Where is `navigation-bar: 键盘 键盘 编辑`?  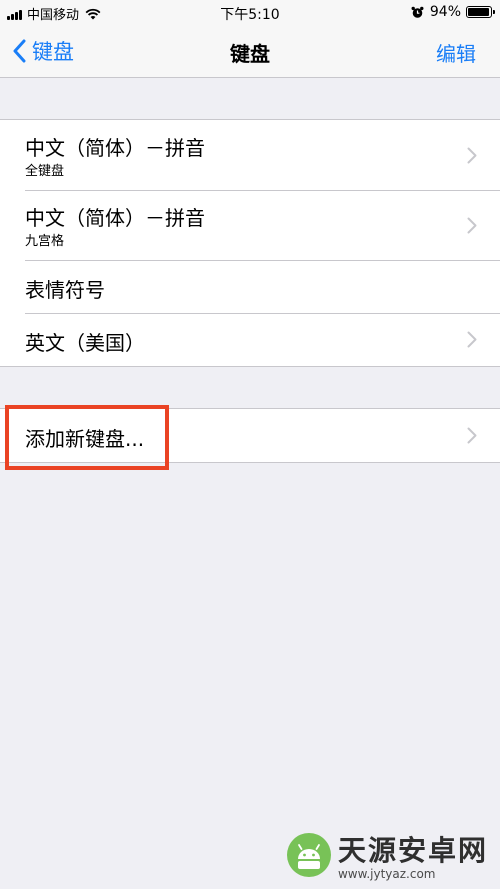 navigation-bar: 键盘 键盘 编辑 is located at coordinates (250, 52).